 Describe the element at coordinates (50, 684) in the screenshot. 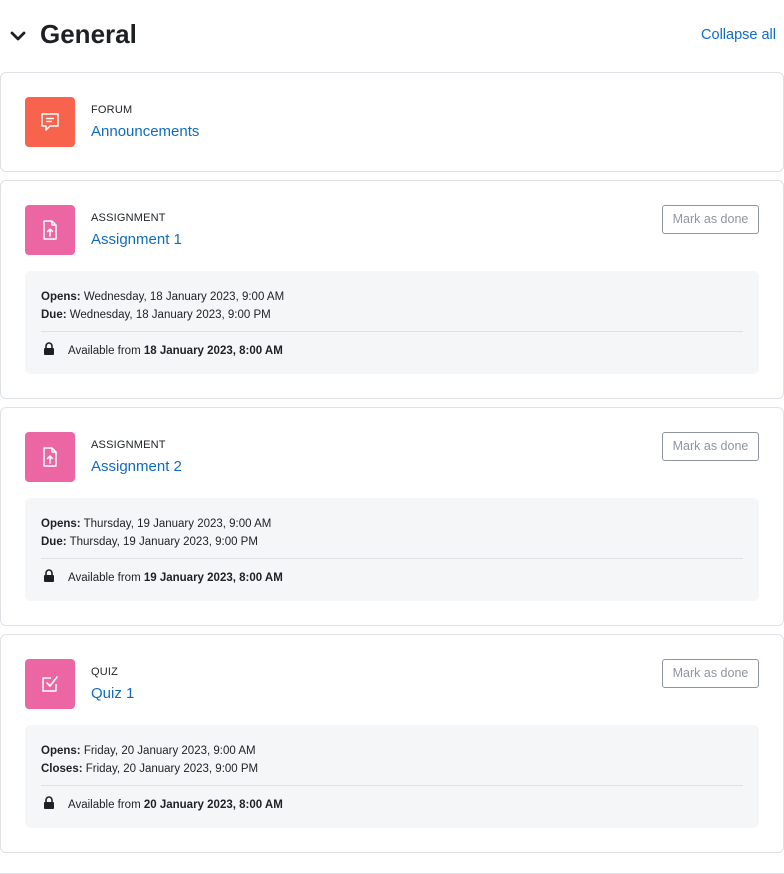

I see `quiz-icon` at that location.